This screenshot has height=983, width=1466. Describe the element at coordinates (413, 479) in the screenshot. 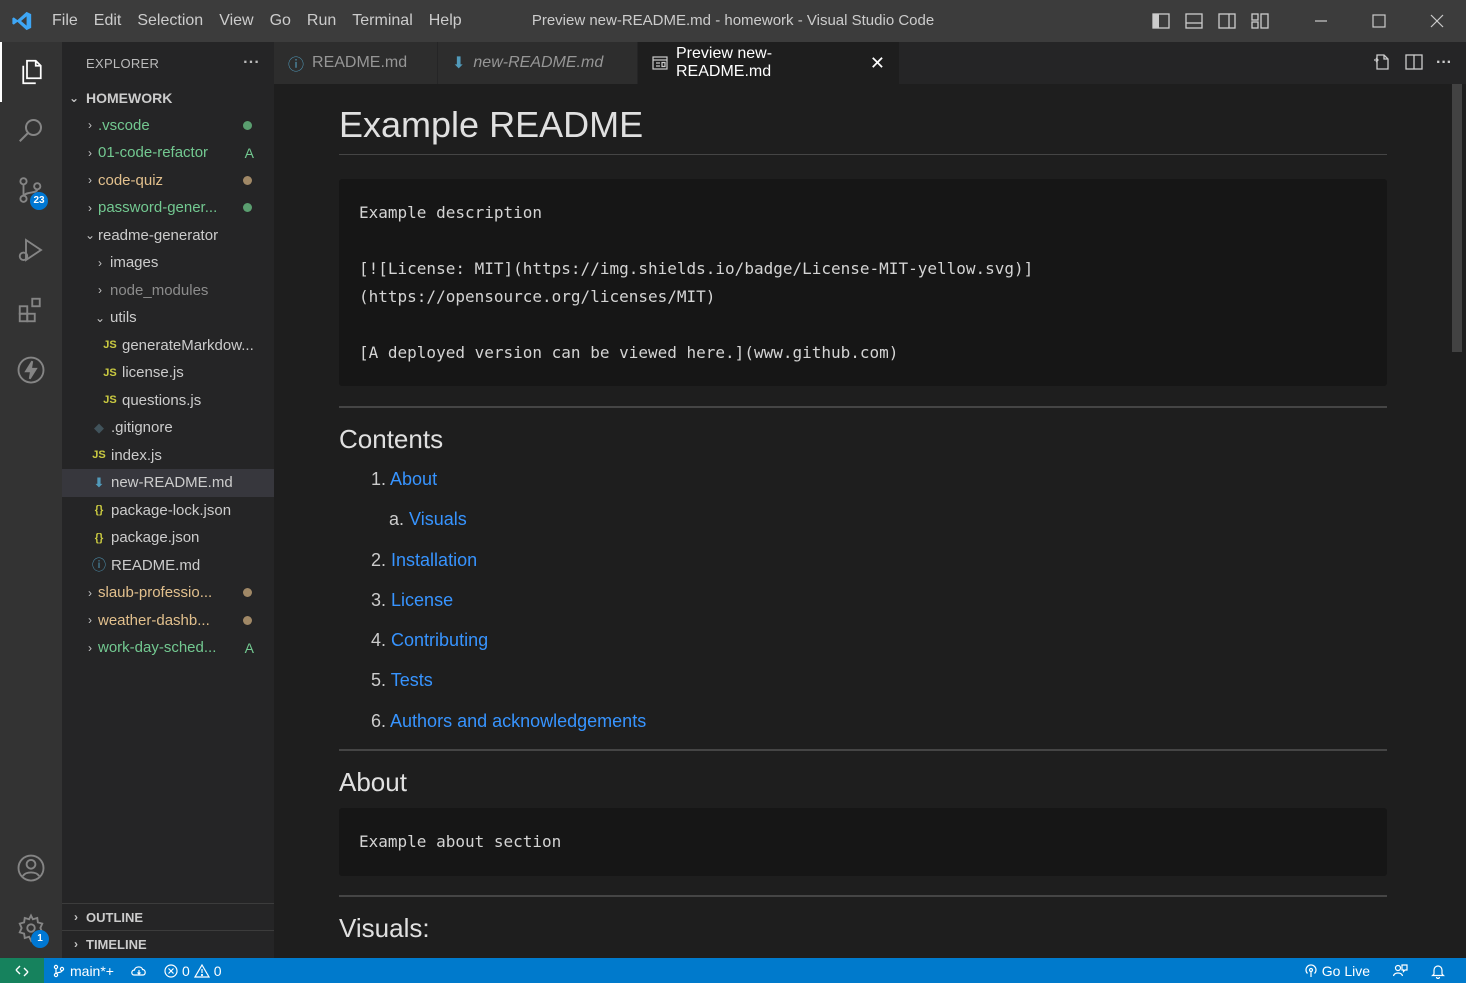

I see `toc-link-about: About` at that location.